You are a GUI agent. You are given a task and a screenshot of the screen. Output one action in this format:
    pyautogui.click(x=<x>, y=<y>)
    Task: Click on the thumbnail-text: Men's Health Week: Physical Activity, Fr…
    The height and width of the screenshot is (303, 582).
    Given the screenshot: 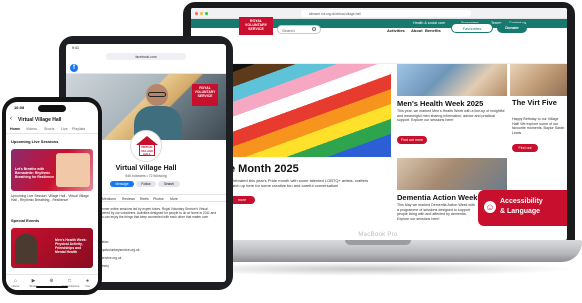 What is the action you would take?
    pyautogui.click(x=71, y=246)
    